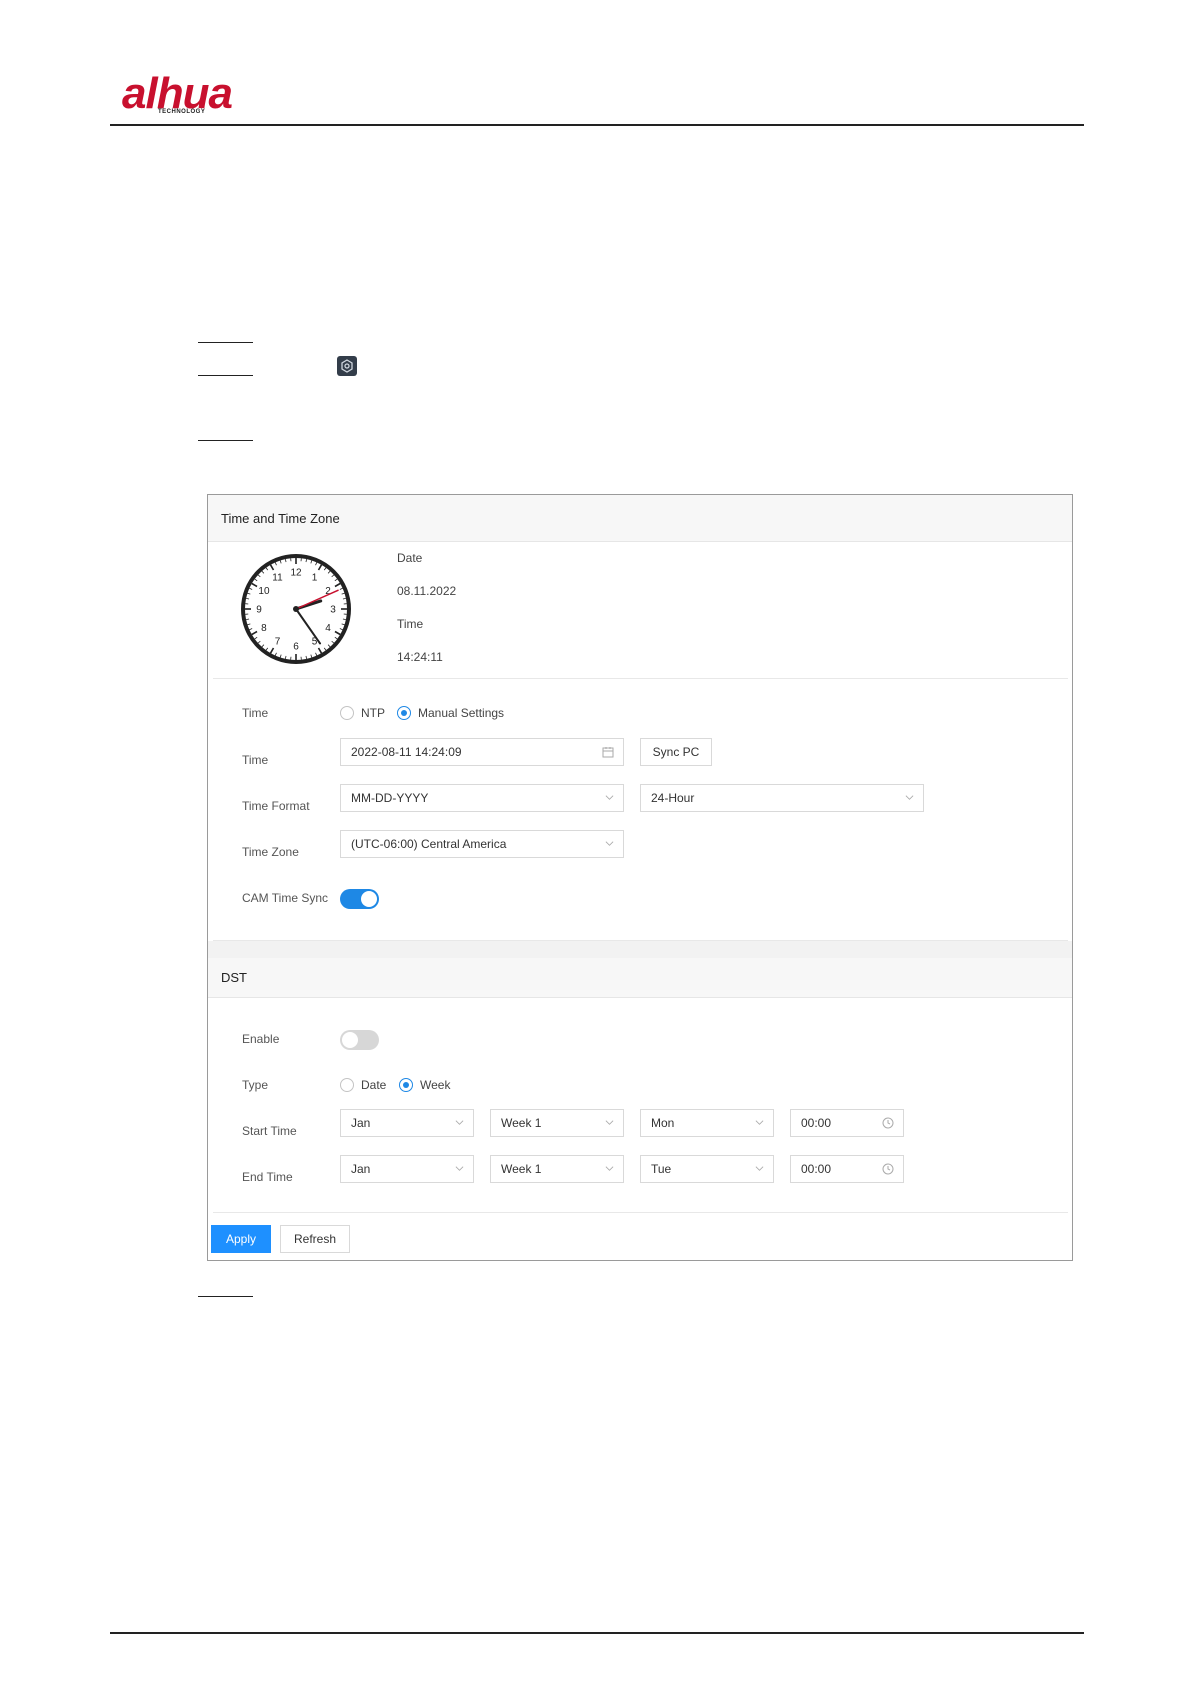 The height and width of the screenshot is (1684, 1191). What do you see at coordinates (259, 610) in the screenshot?
I see `clock-numeral: 9` at bounding box center [259, 610].